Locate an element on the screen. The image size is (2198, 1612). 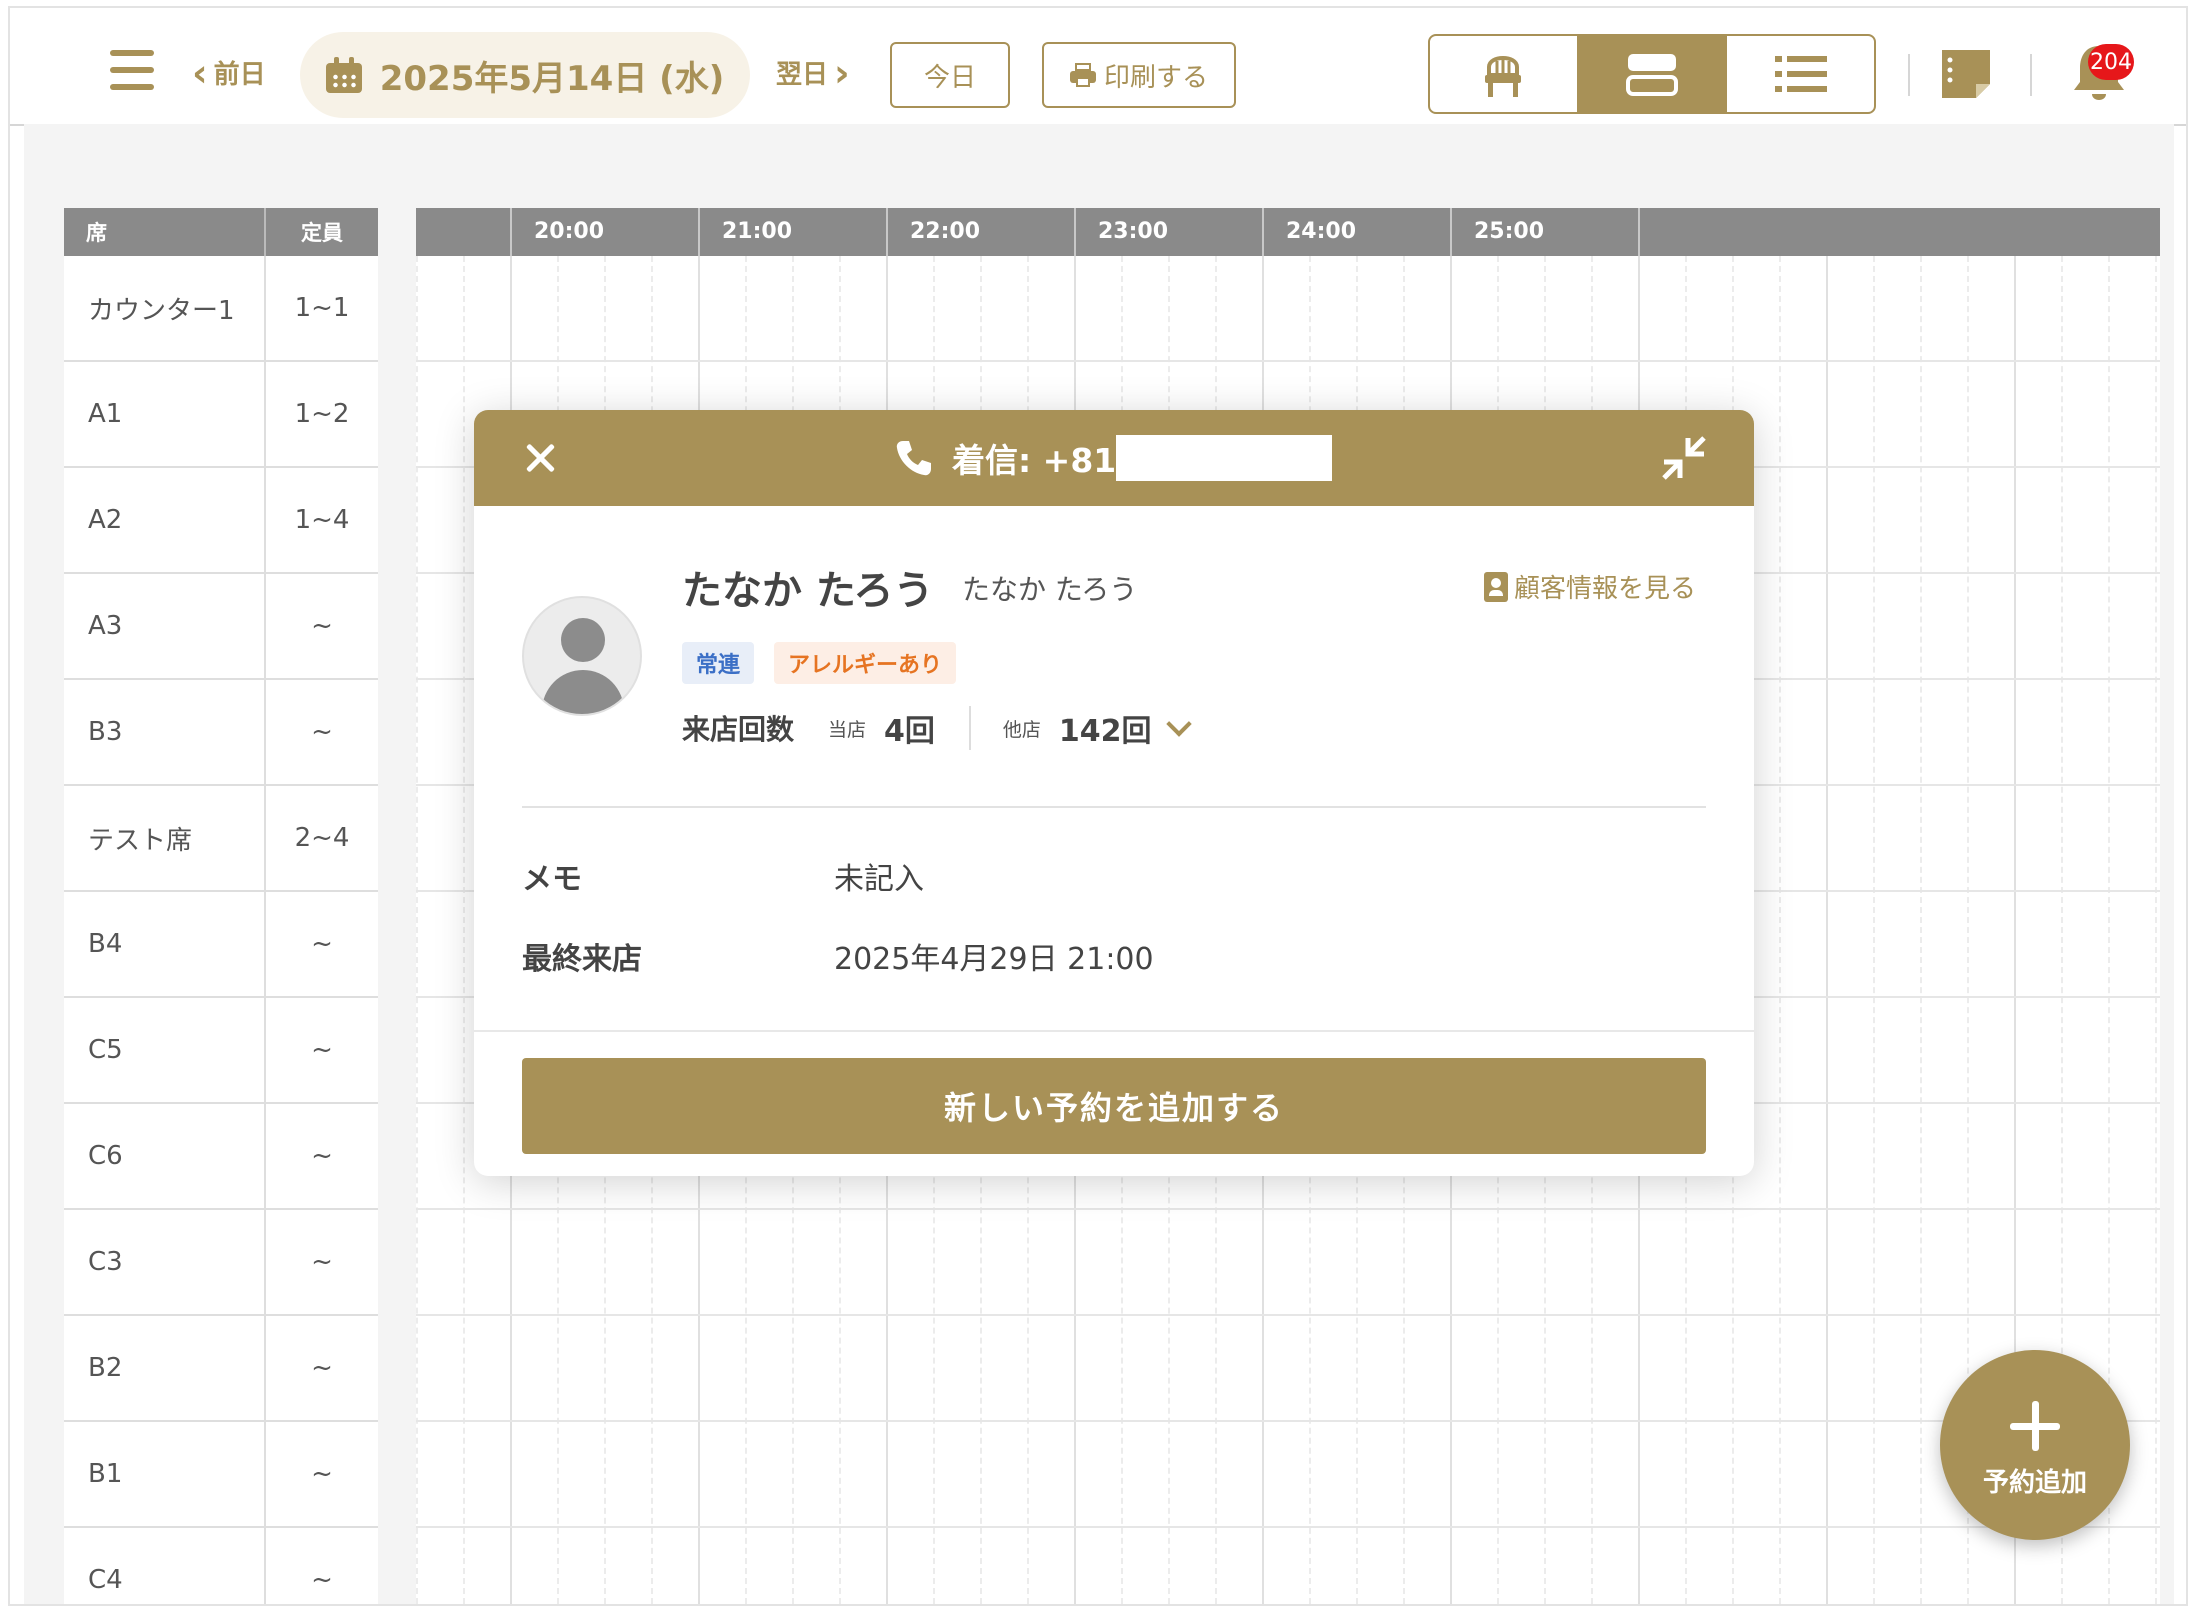
chevron-down-icon is located at coordinates (1178, 724).